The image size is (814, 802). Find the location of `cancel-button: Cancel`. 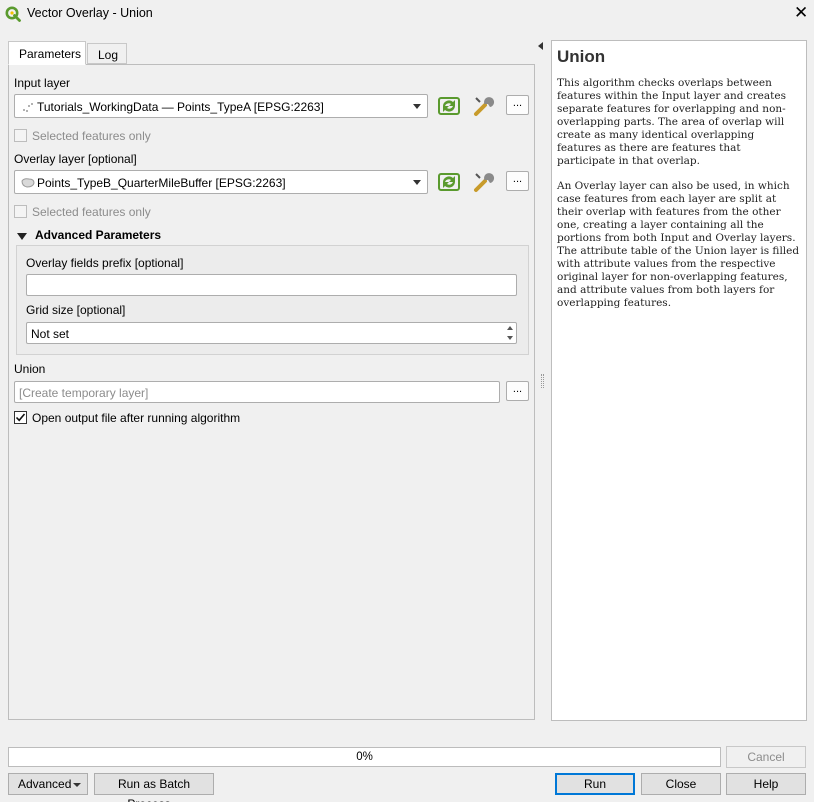

cancel-button: Cancel is located at coordinates (766, 757).